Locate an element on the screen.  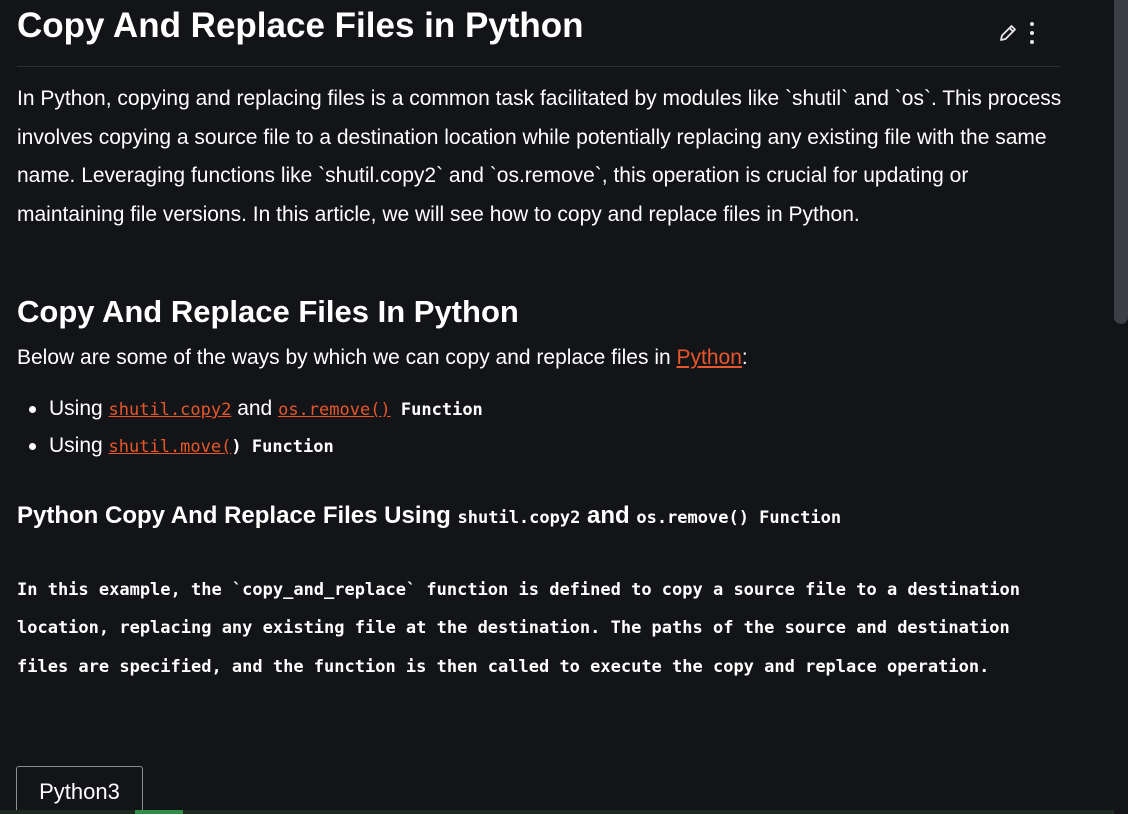
title-actions is located at coordinates (1020, 33).